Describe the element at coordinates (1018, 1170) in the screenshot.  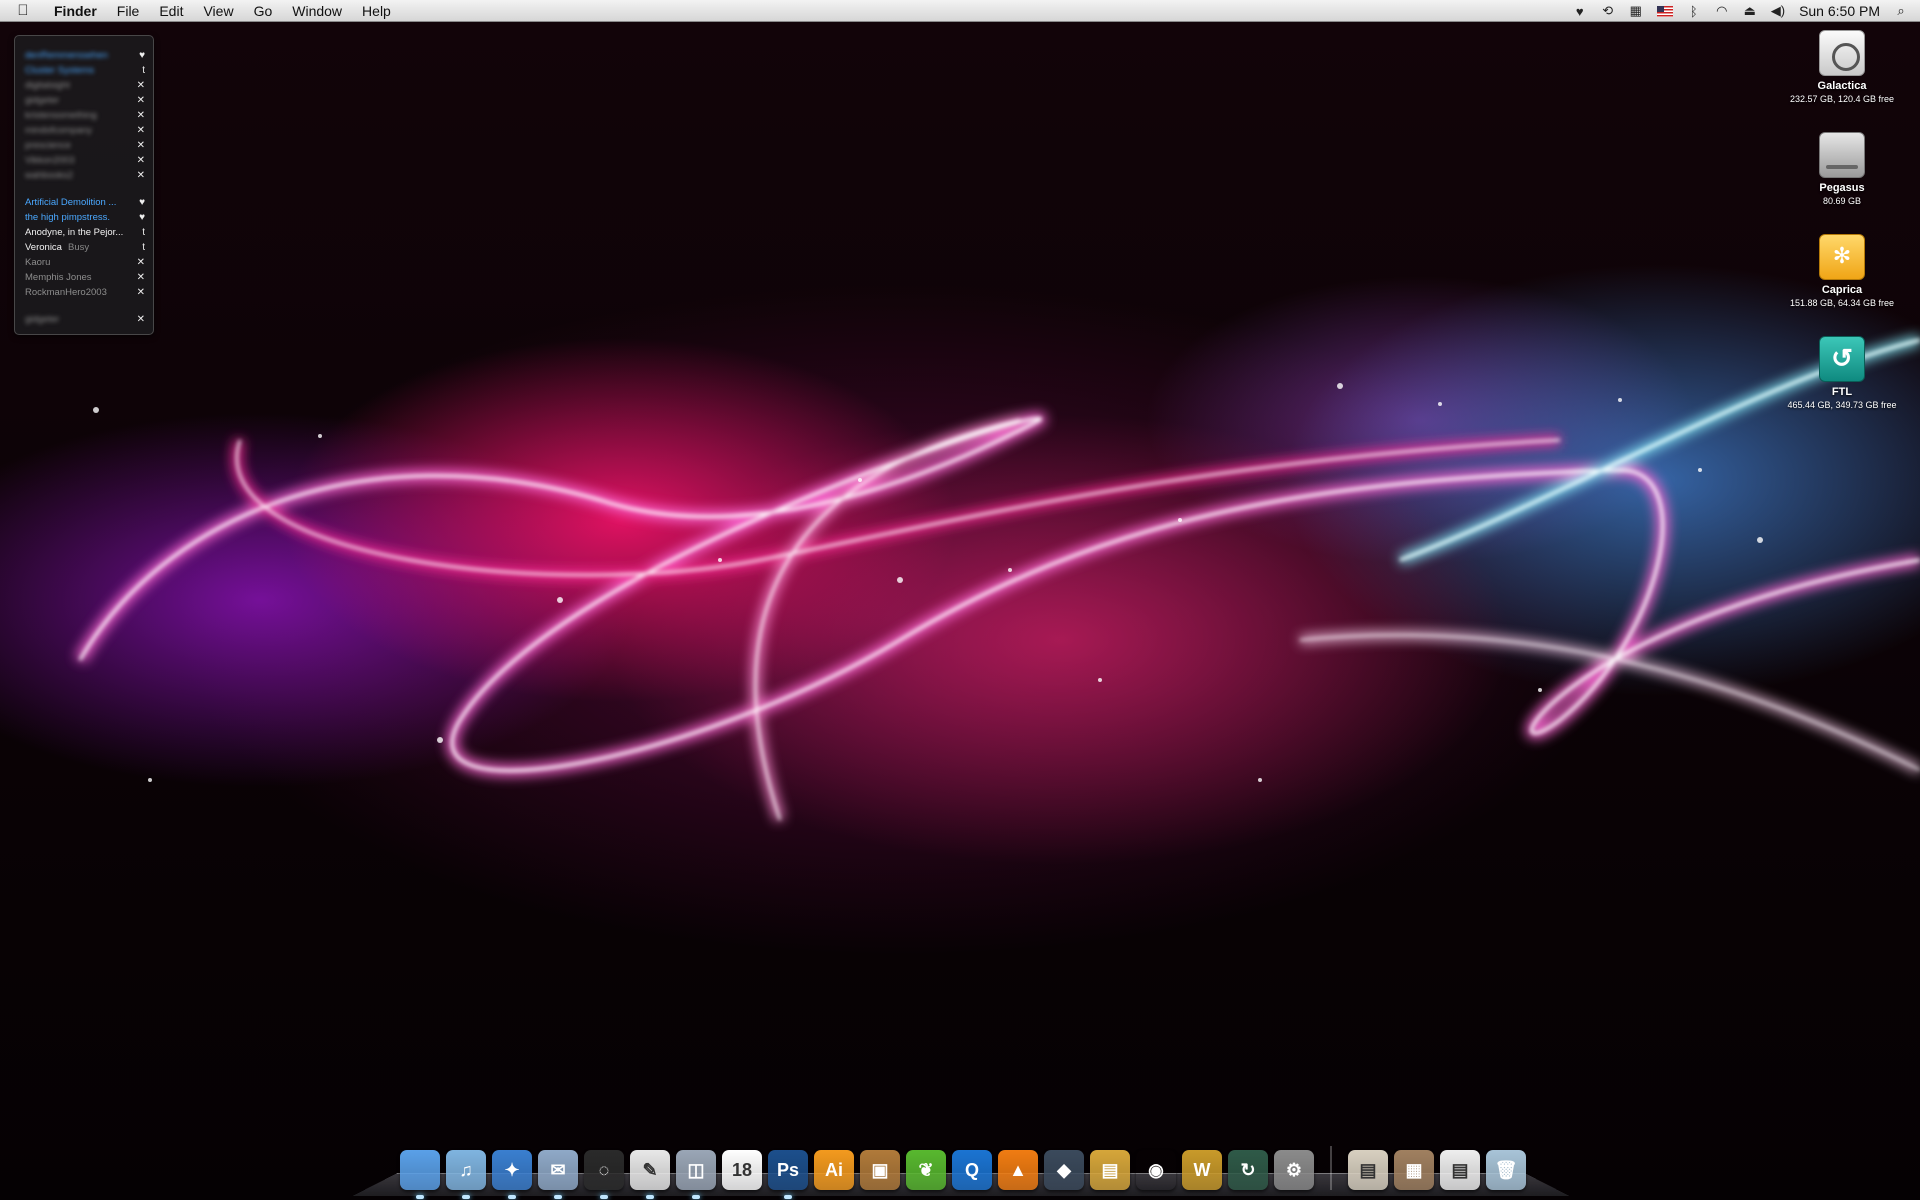
I see `vlc-icon: ▲` at that location.